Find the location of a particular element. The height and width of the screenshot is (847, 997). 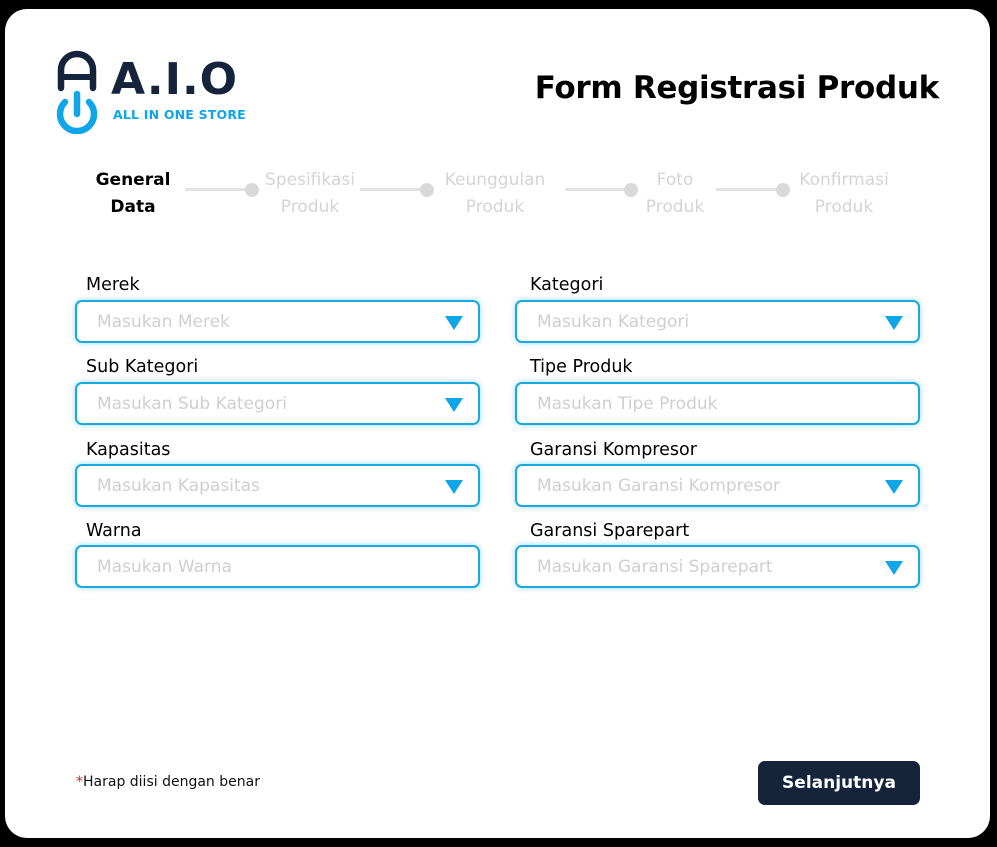

step-label-line1: General is located at coordinates (133, 180).